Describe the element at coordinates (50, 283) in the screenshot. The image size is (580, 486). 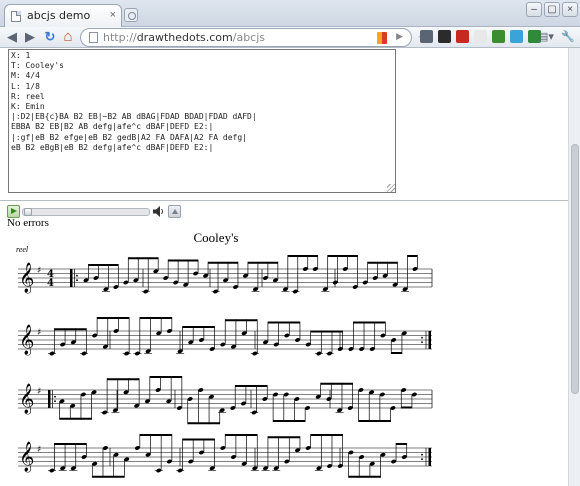
I see `time-signature-bottom: 4` at that location.